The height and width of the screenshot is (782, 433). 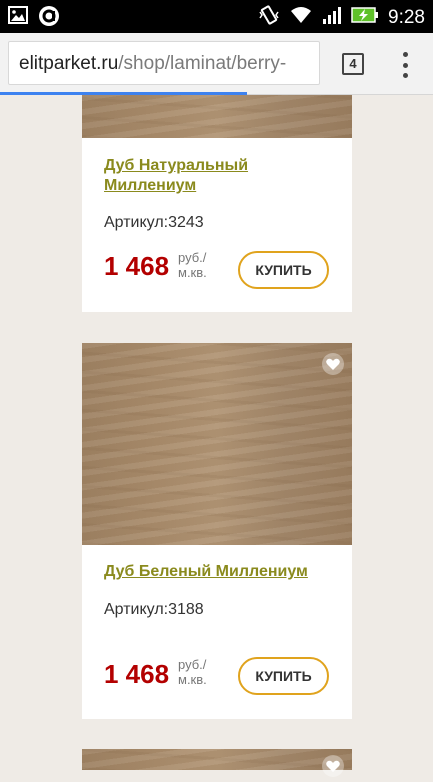 What do you see at coordinates (365, 17) in the screenshot?
I see `battery-charging-icon` at bounding box center [365, 17].